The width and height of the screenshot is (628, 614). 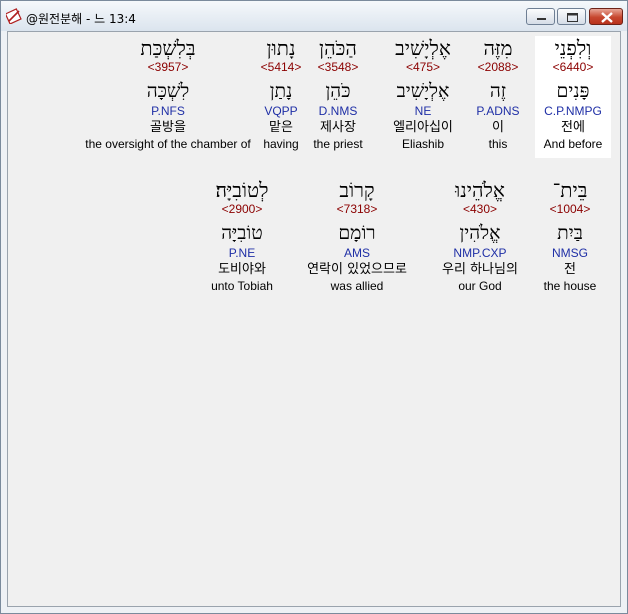 What do you see at coordinates (498, 48) in the screenshot?
I see `hebrew-word: מִזֶּה` at bounding box center [498, 48].